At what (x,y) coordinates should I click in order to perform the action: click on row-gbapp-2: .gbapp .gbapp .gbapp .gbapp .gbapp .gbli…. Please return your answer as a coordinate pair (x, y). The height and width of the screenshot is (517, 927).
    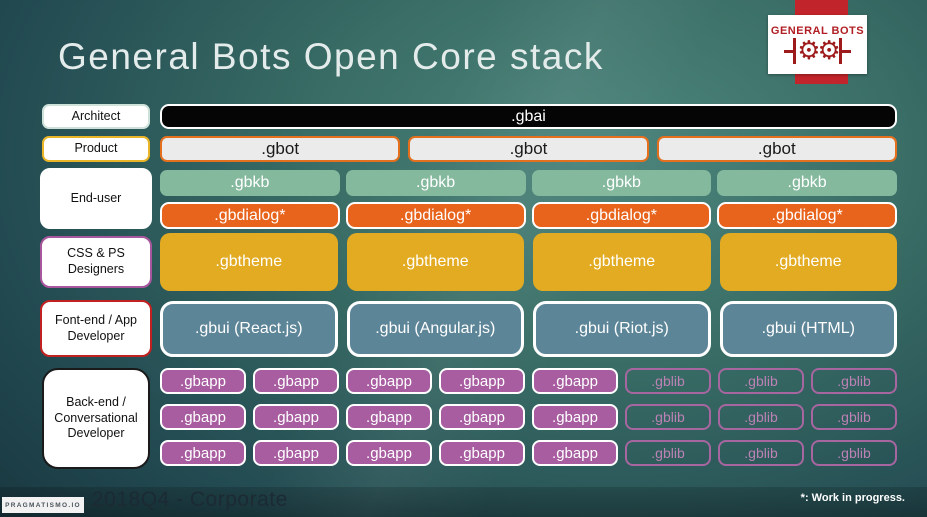
    Looking at the image, I should click on (528, 417).